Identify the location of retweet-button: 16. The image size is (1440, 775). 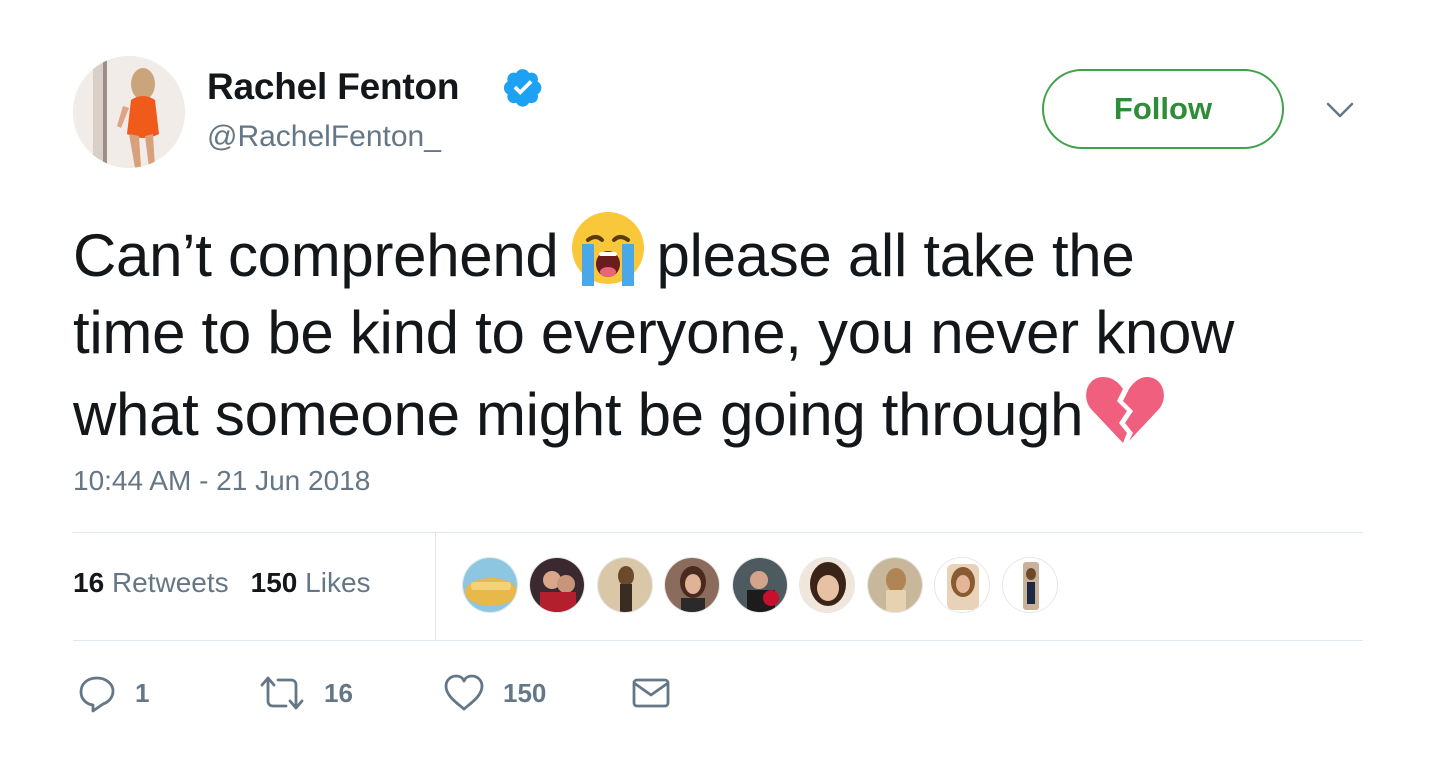
(305, 693).